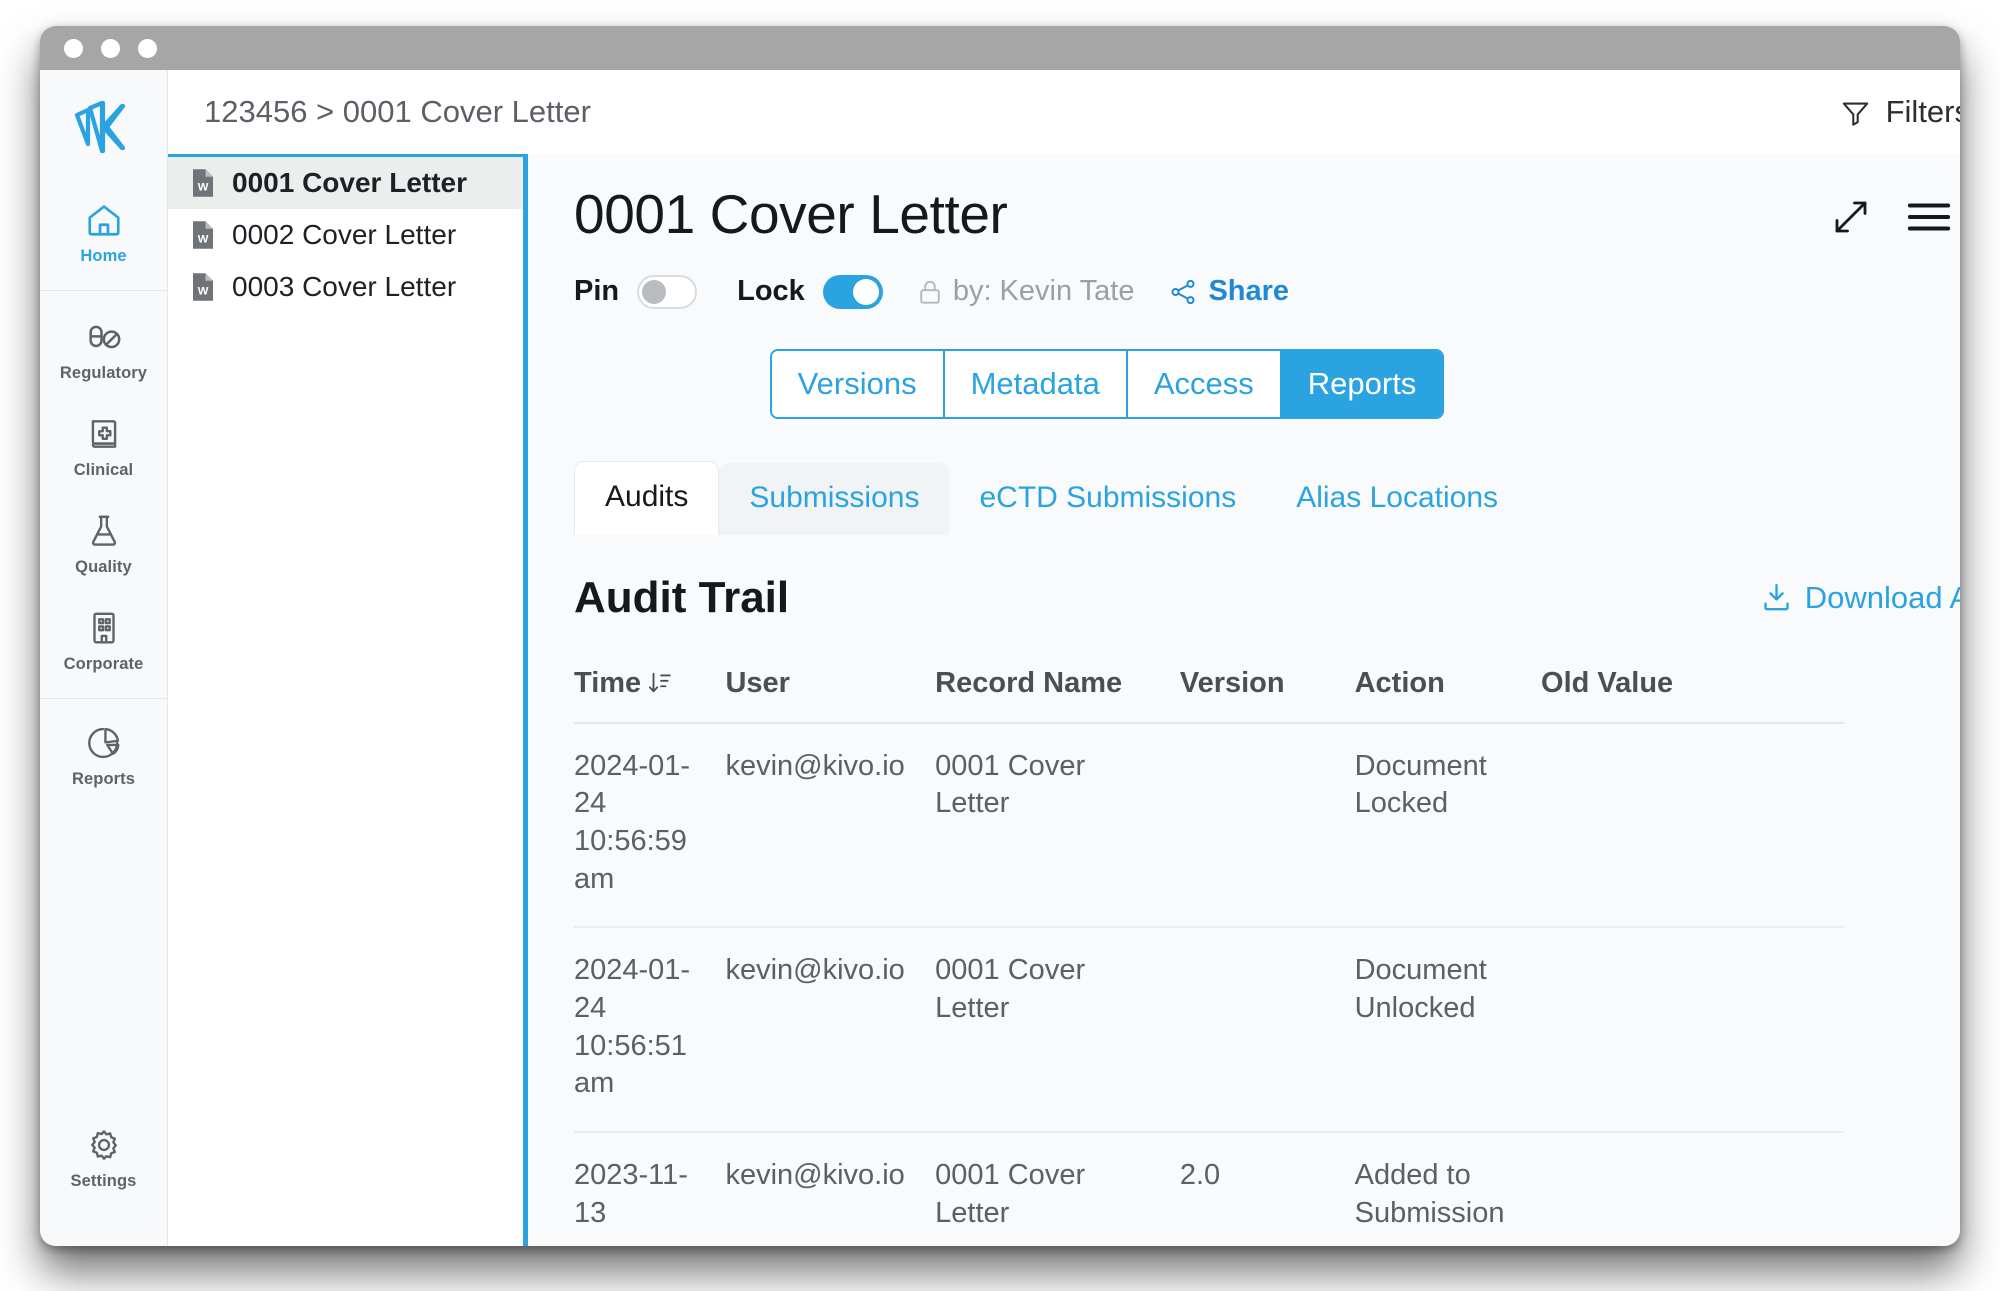 This screenshot has width=2000, height=1291. I want to click on filters-label: Filters, so click(1922, 111).